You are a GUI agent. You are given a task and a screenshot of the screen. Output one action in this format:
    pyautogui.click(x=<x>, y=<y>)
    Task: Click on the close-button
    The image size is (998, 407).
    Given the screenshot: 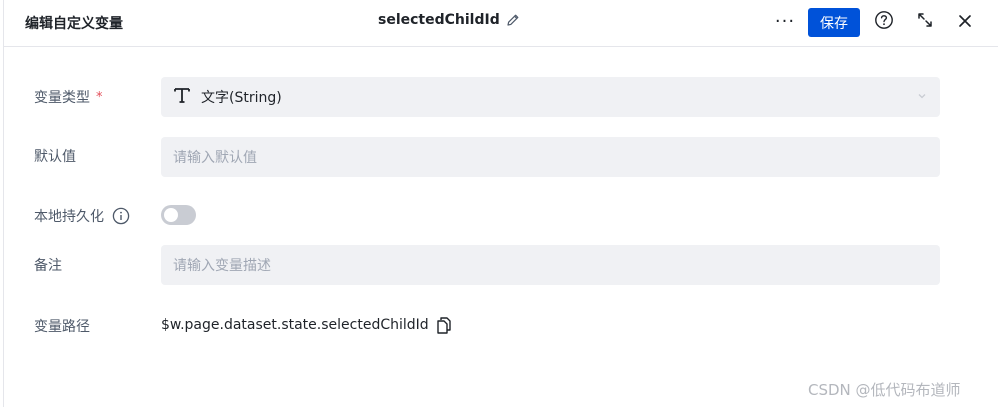 What is the action you would take?
    pyautogui.click(x=965, y=22)
    